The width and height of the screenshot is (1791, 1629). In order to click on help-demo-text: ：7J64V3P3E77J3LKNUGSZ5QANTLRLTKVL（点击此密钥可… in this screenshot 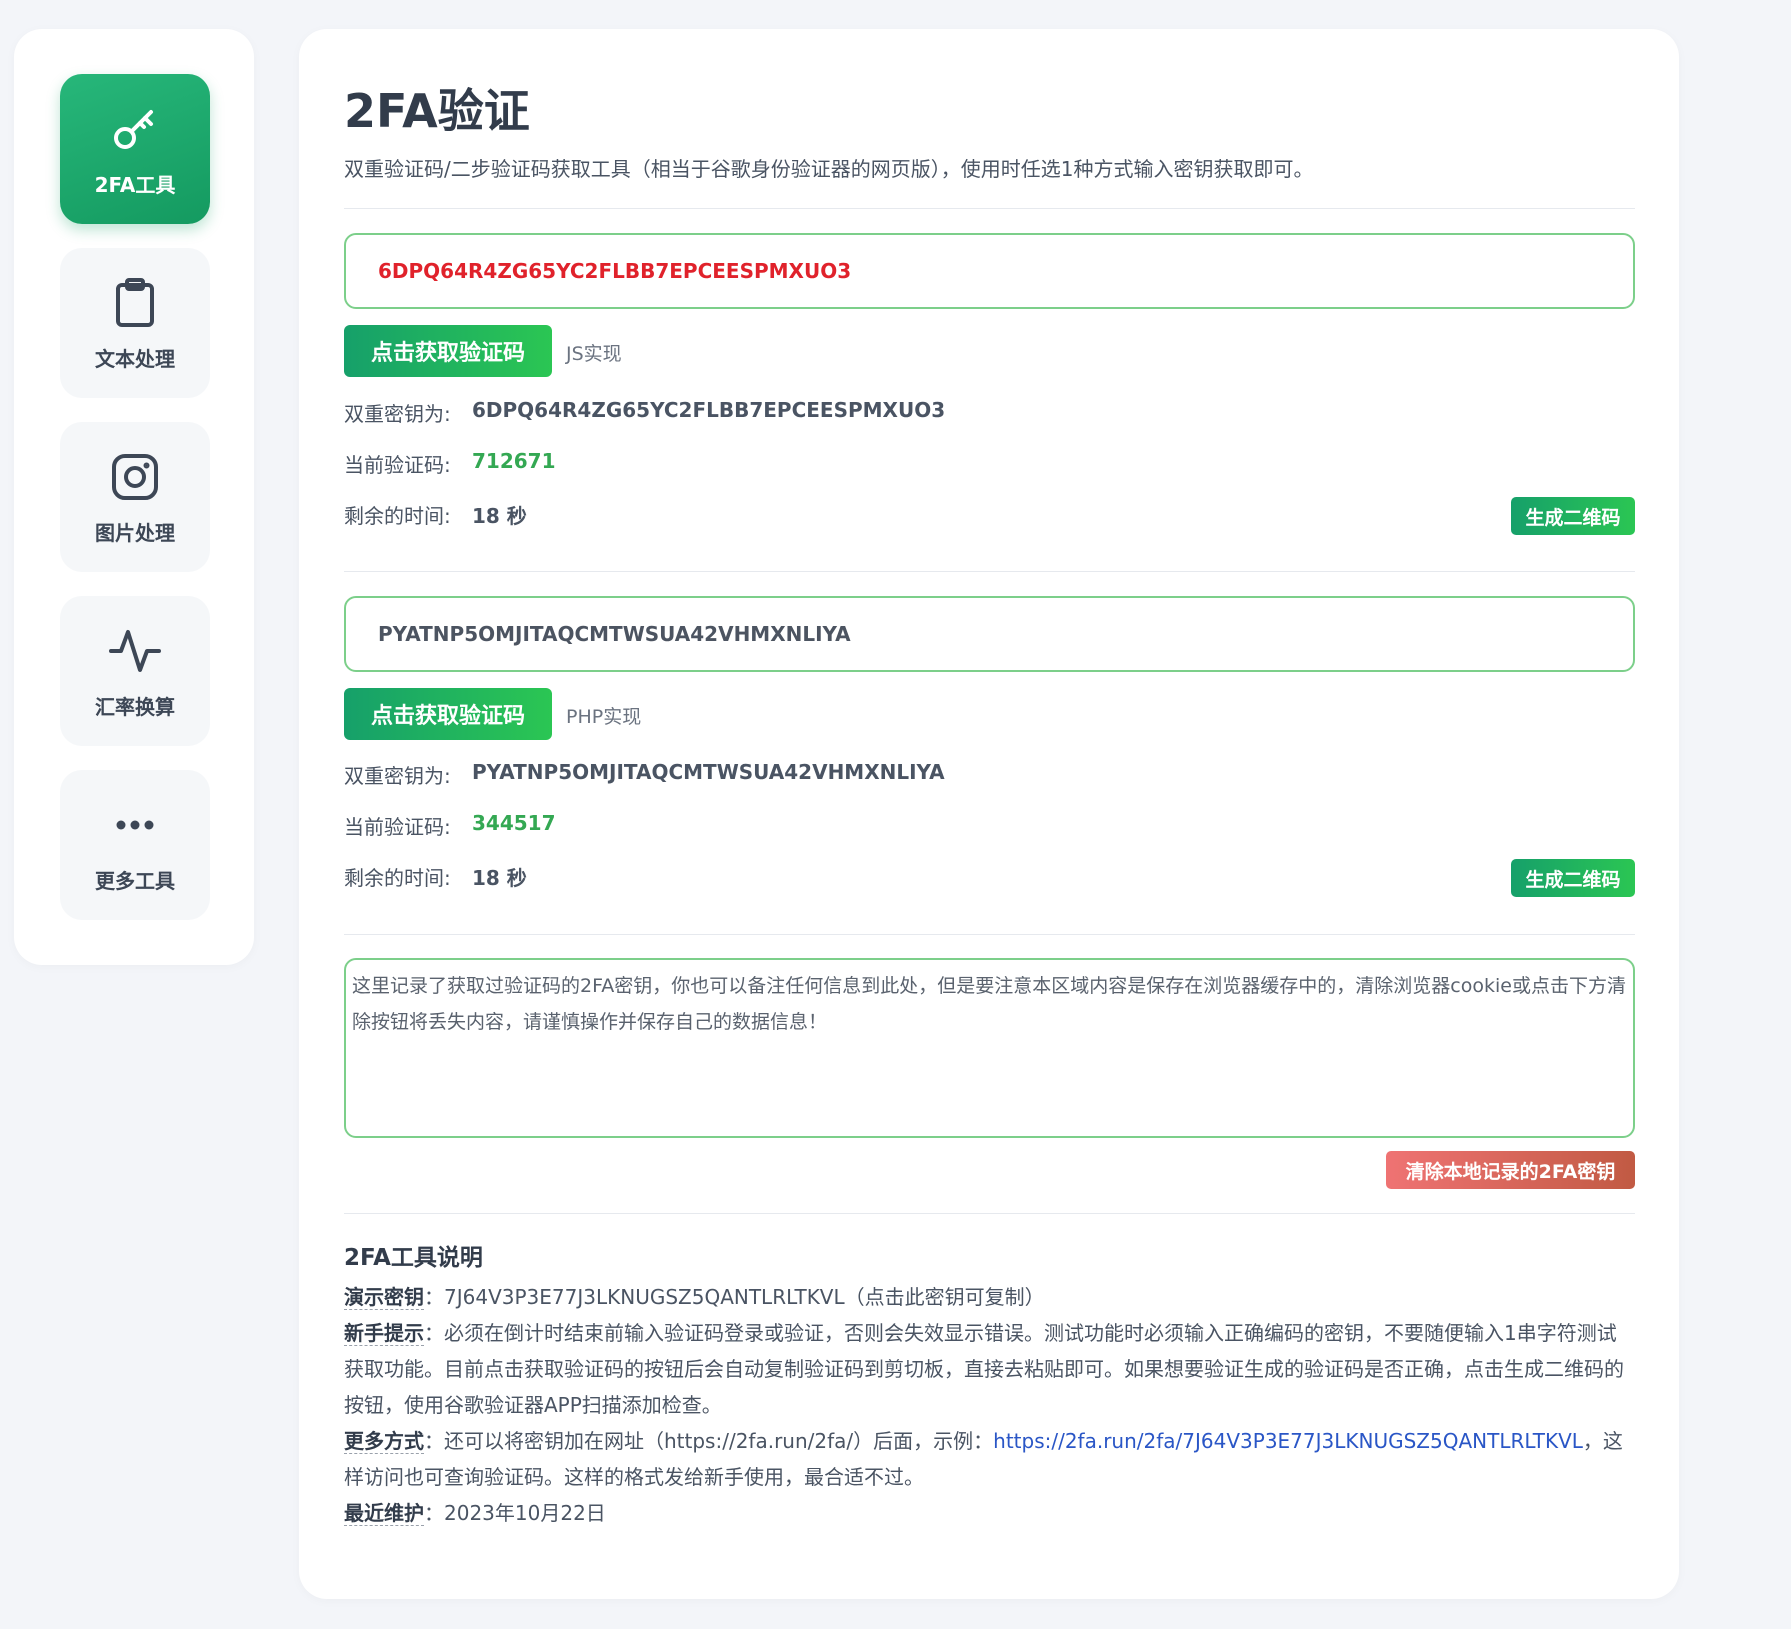, I will do `click(734, 1297)`.